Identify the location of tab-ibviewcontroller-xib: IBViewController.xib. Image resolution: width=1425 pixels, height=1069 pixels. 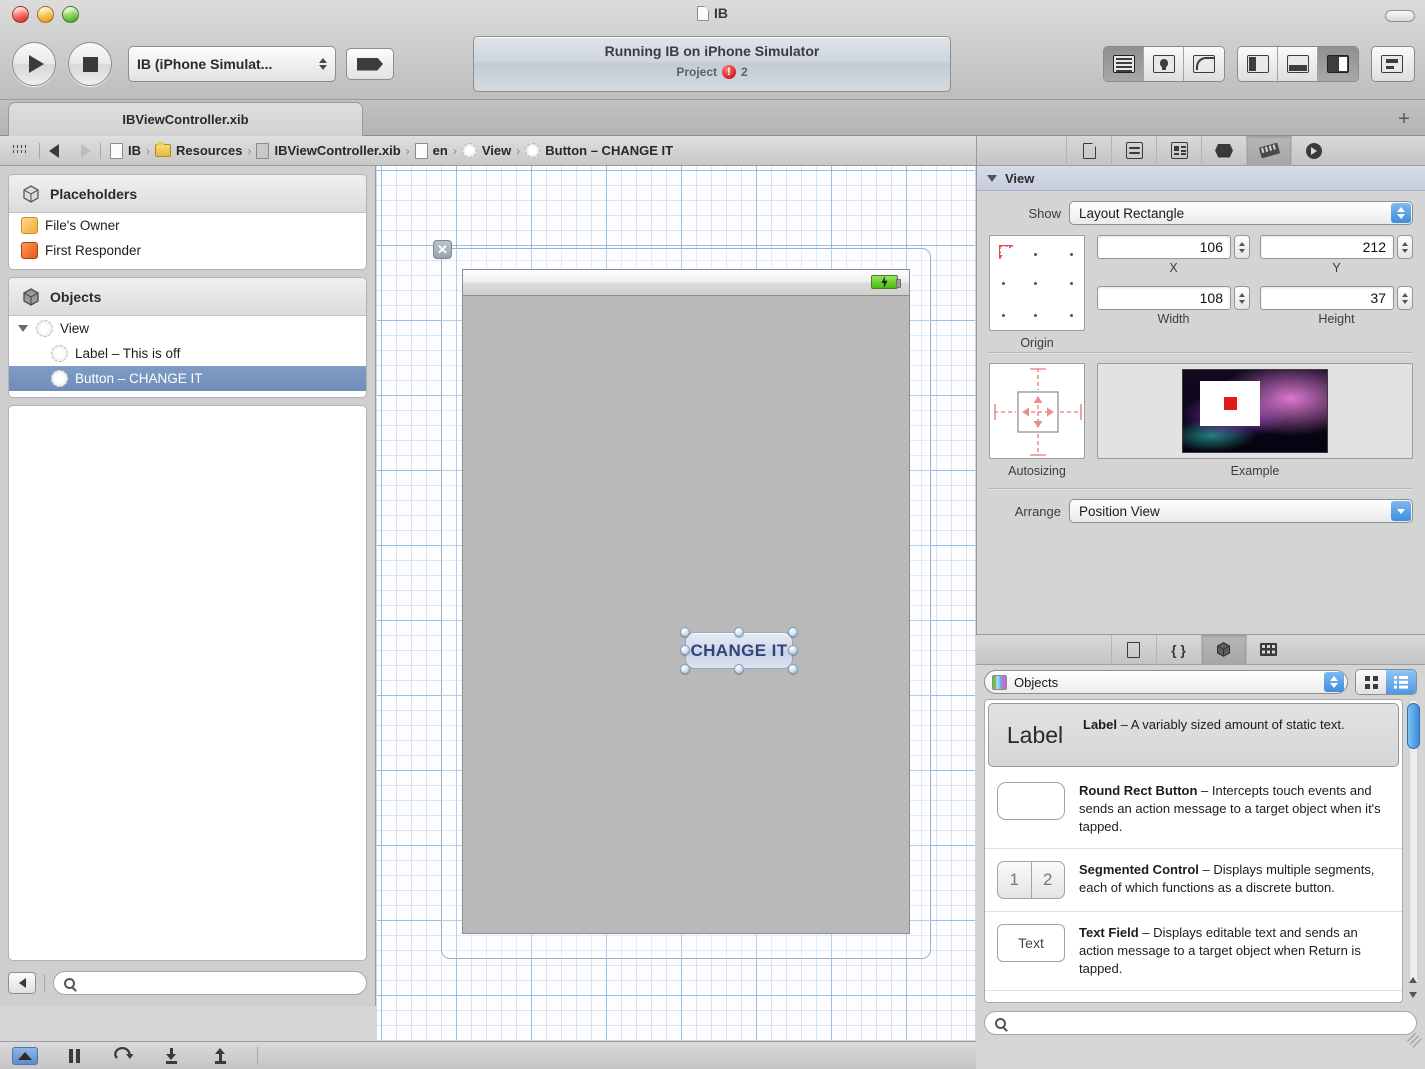
(185, 119).